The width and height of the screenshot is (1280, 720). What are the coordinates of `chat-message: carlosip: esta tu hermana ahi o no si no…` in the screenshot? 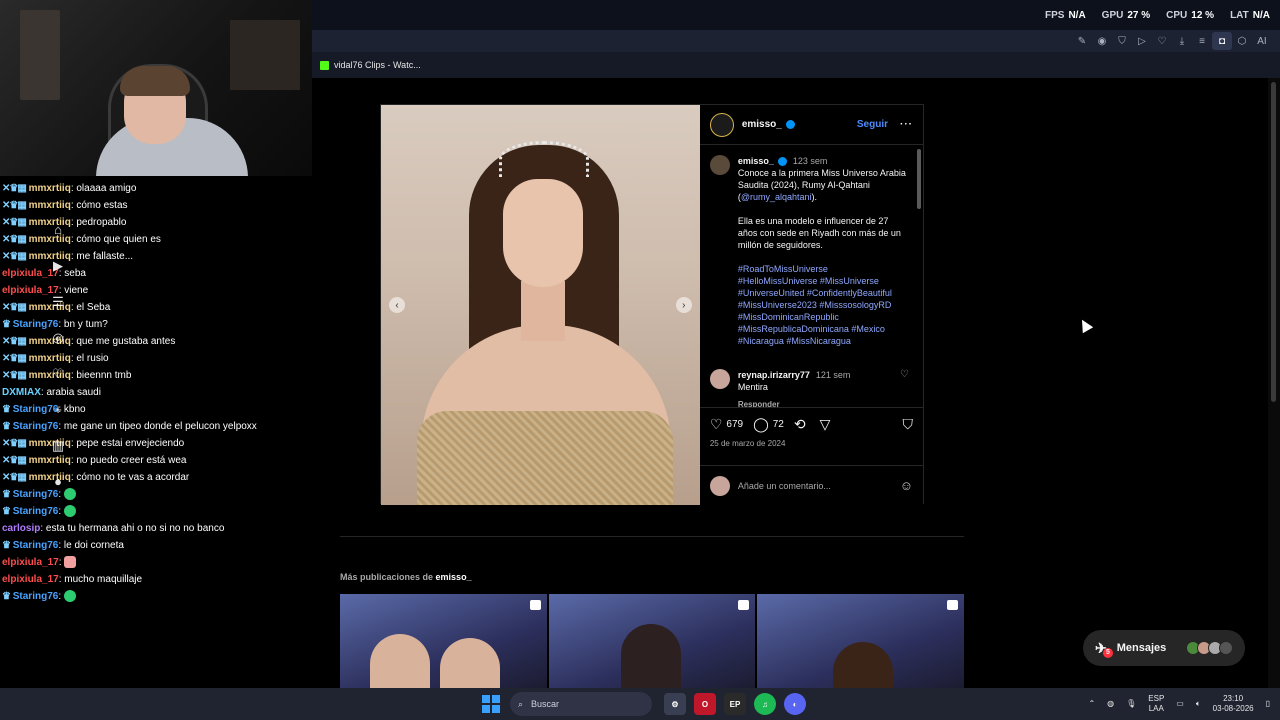 It's located at (113, 528).